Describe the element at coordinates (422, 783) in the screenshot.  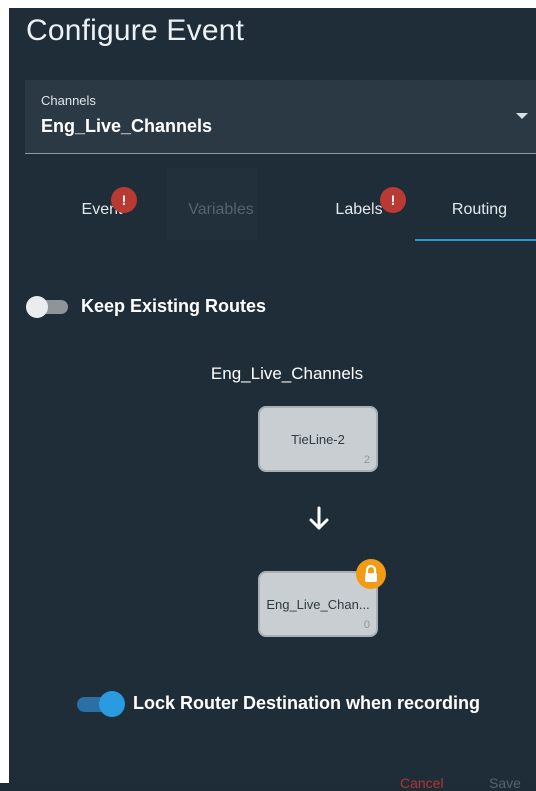
I see `cancel-button: Cancel` at that location.